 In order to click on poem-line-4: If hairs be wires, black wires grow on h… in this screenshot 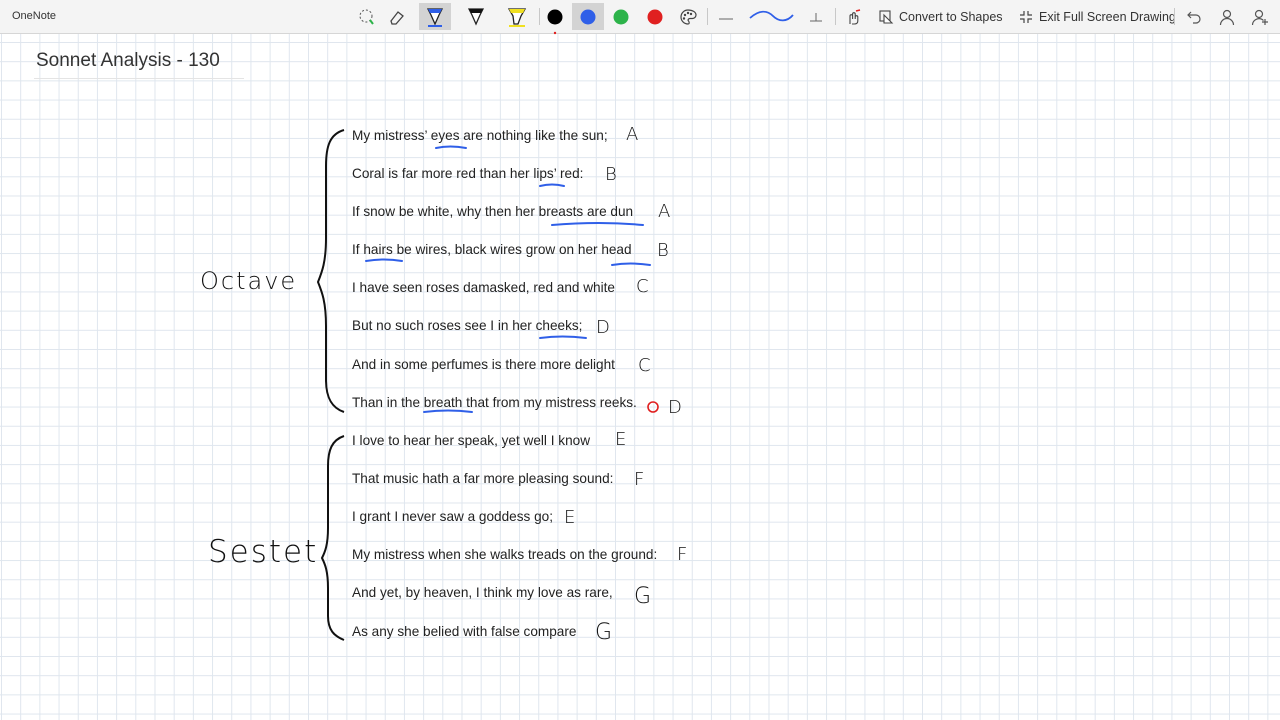, I will do `click(492, 249)`.